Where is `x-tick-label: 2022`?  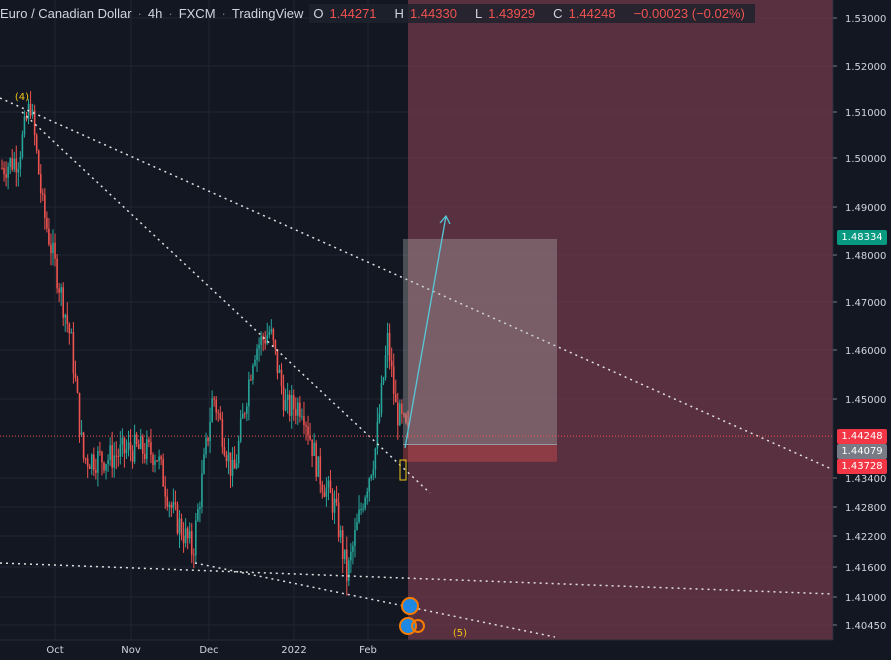 x-tick-label: 2022 is located at coordinates (293, 650).